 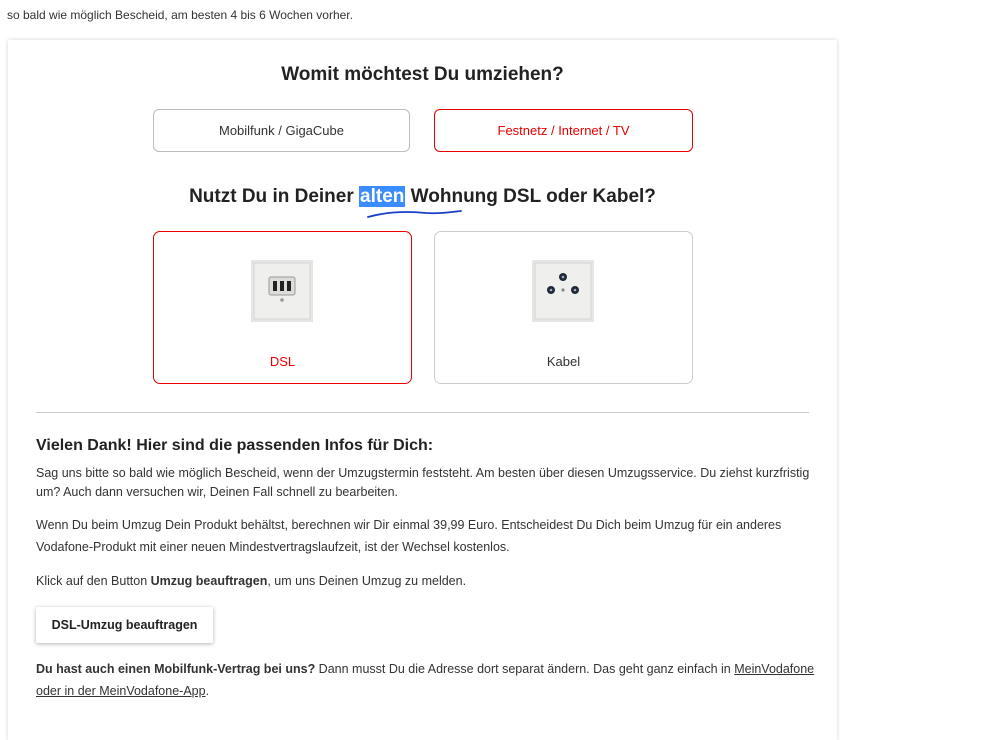 I want to click on cable-socket-icon, so click(x=563, y=291).